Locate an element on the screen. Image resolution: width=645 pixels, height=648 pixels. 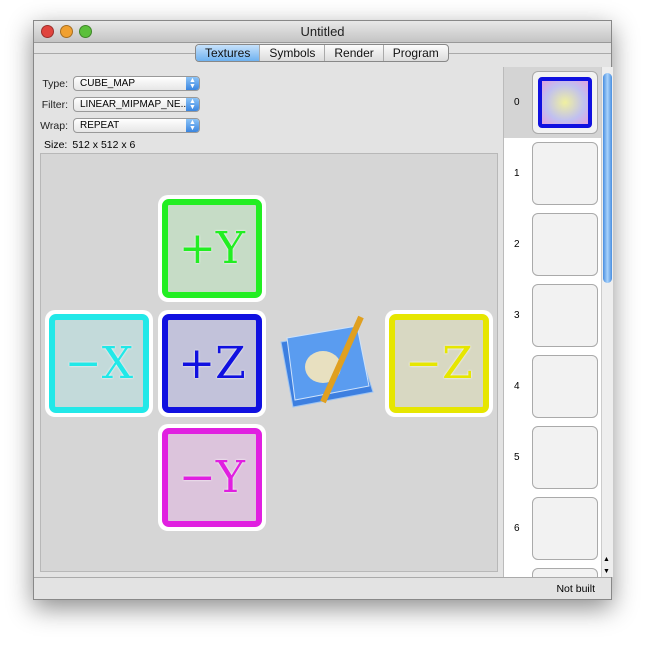
xcode-blueprint-icon is located at coordinates (327, 361).